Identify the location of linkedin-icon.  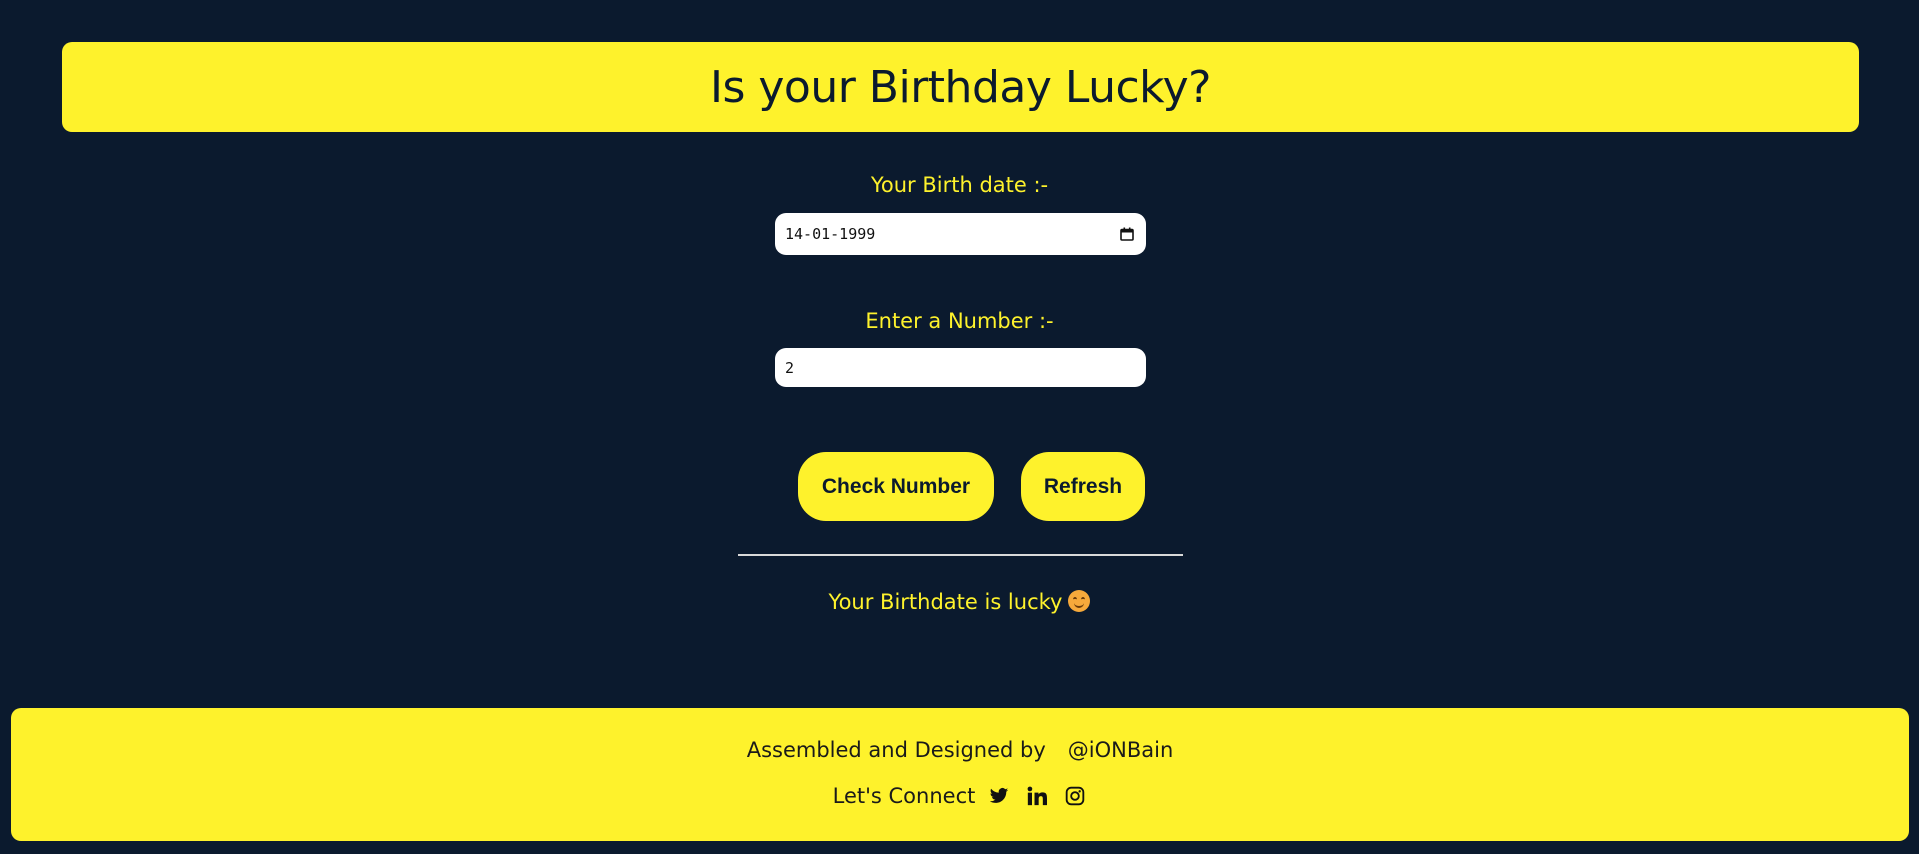
(1037, 796).